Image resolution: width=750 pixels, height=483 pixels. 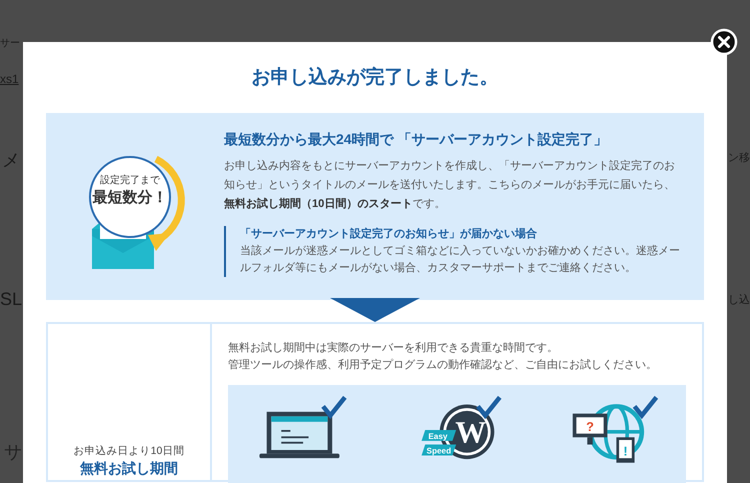 I want to click on intro-text: 無料お試し期間中は実際のサーバーを利用できる貴重な時間です。, so click(x=393, y=348).